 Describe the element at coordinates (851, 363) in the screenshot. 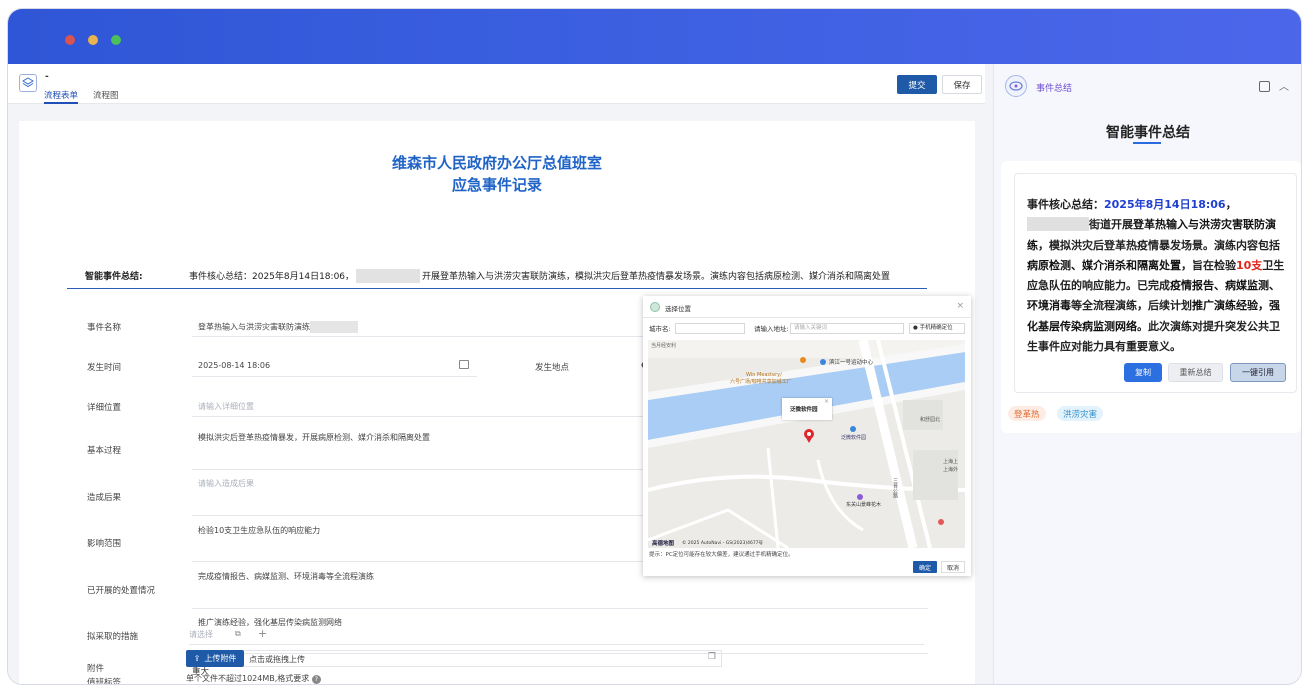

I see `poi-sports-center: 滨江一号运动中心` at that location.